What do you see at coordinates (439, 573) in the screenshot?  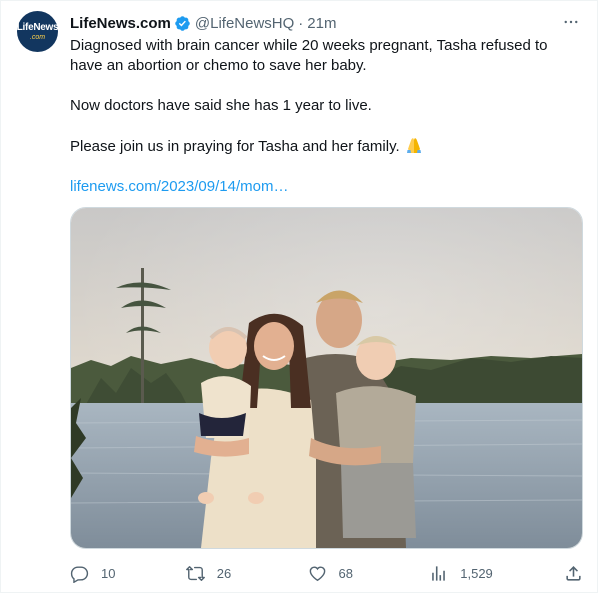 I see `views-icon` at bounding box center [439, 573].